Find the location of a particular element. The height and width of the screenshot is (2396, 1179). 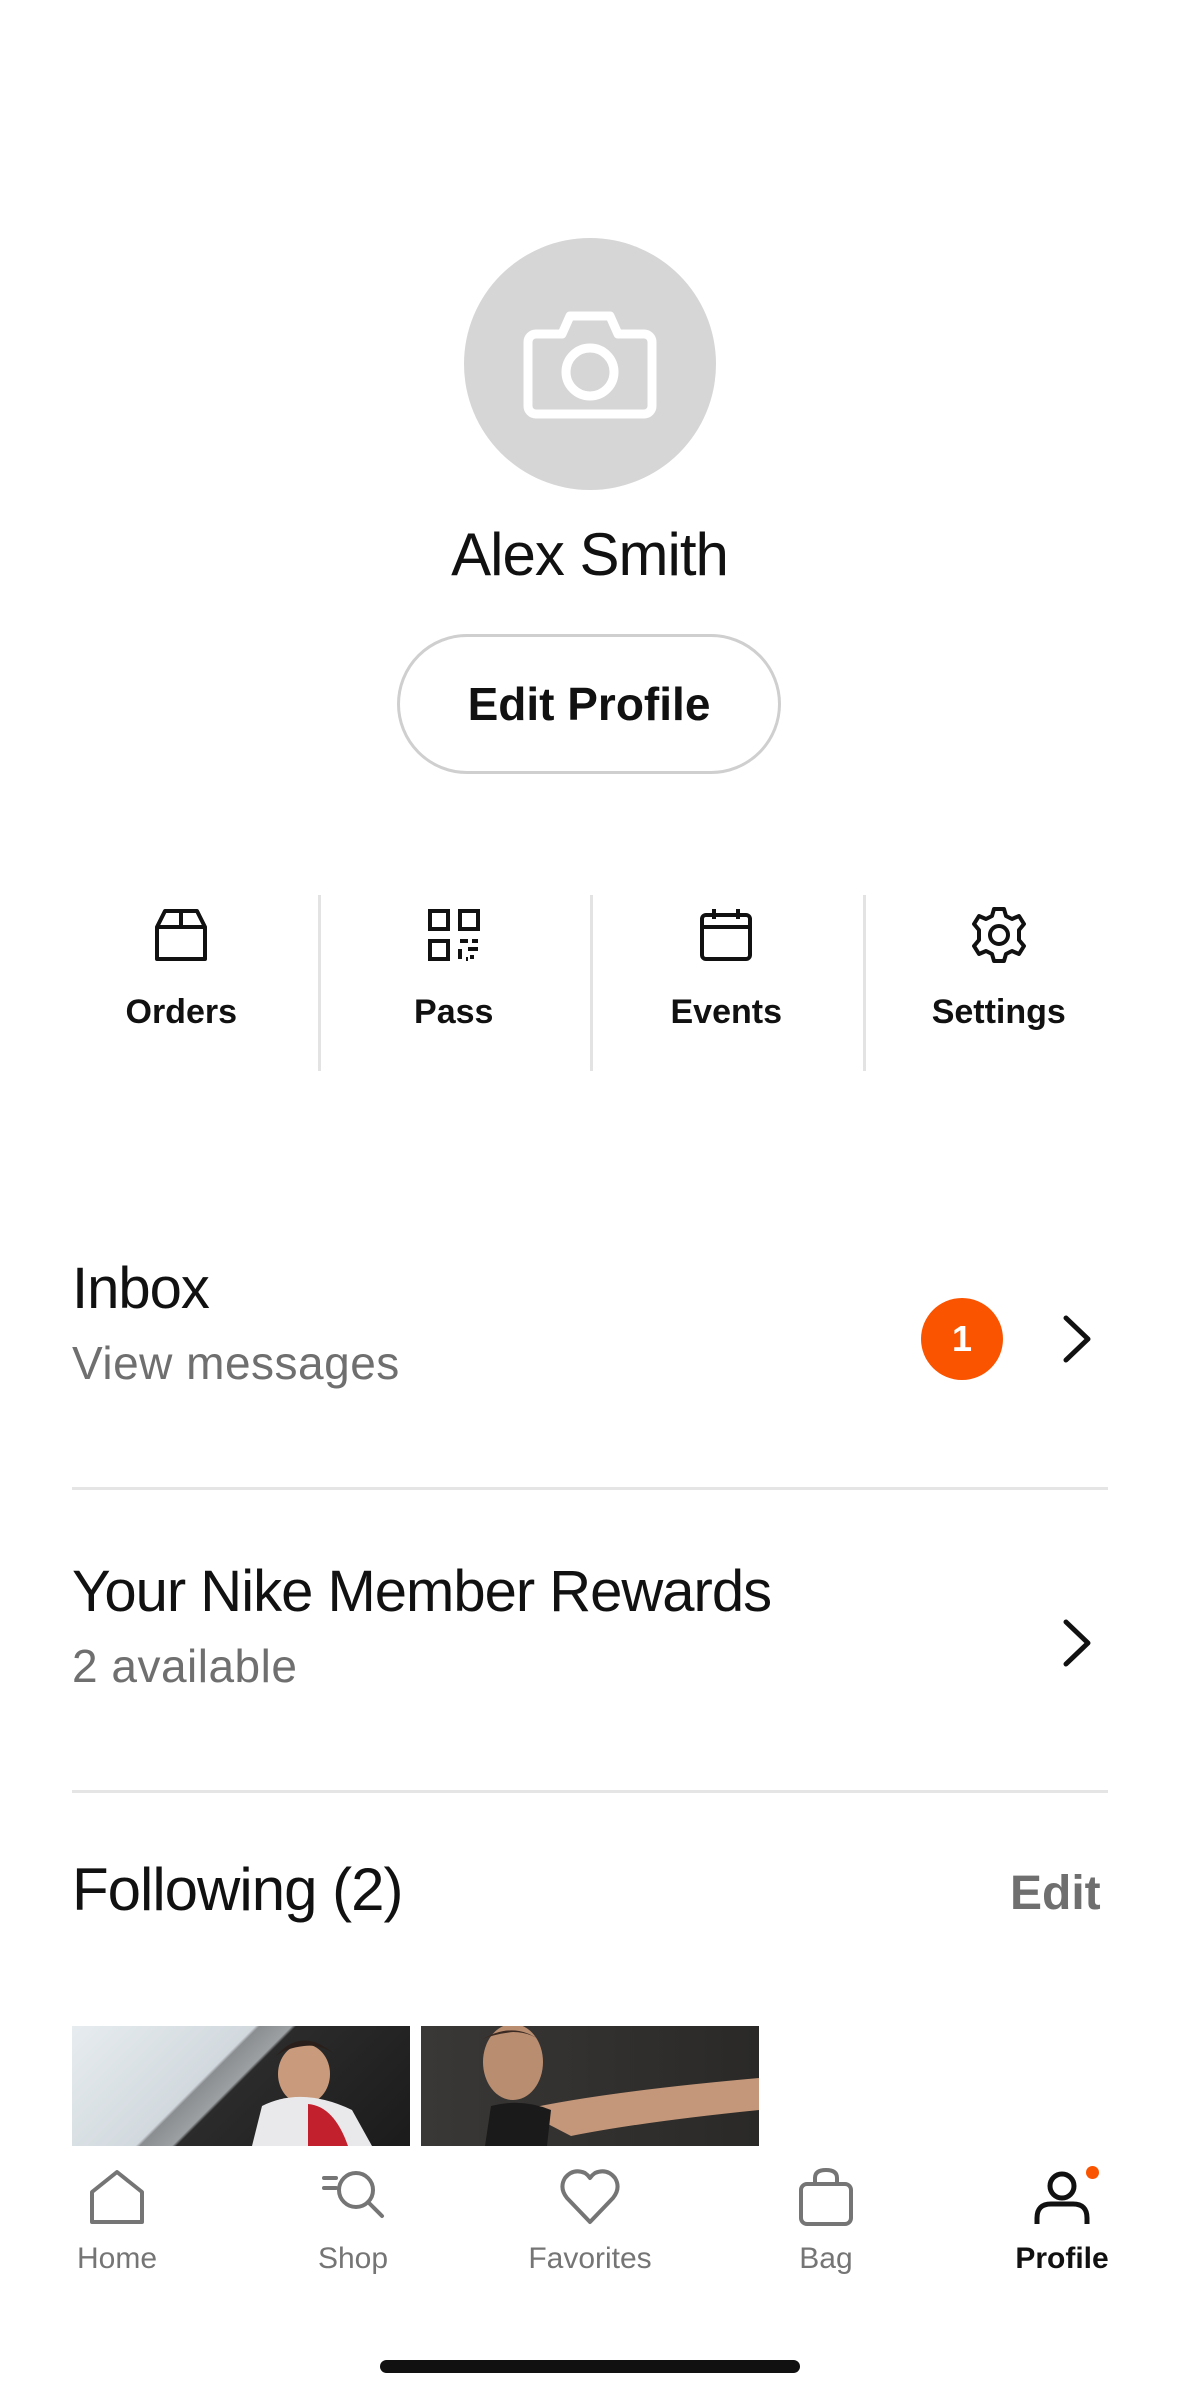

box-icon is located at coordinates (181, 935).